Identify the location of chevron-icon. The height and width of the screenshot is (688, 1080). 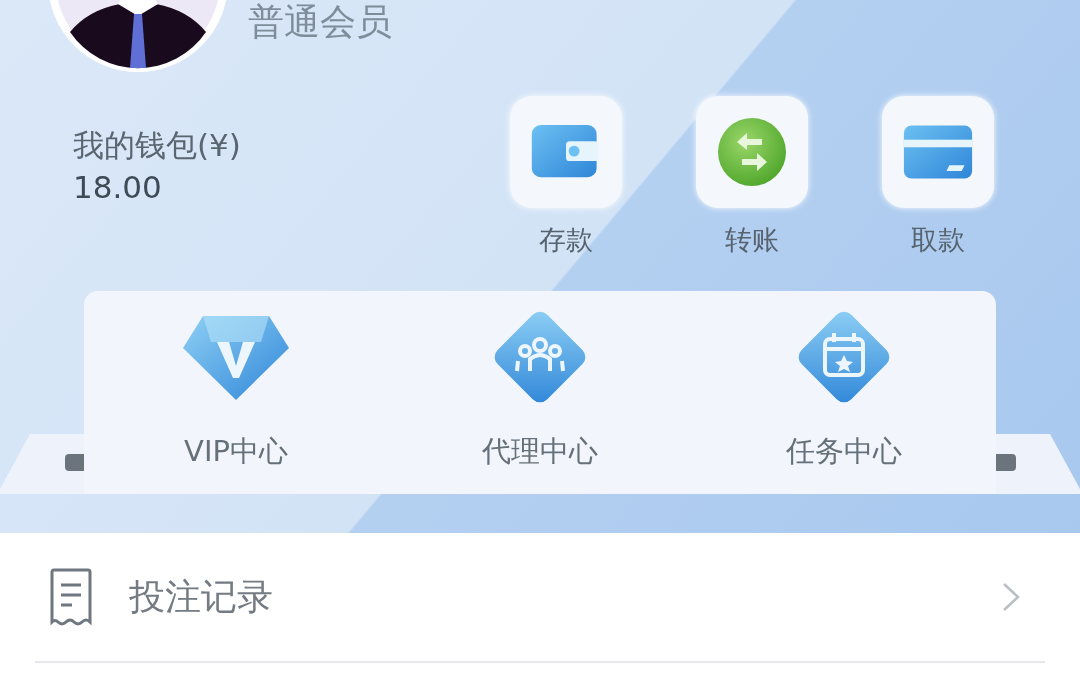
(1011, 597).